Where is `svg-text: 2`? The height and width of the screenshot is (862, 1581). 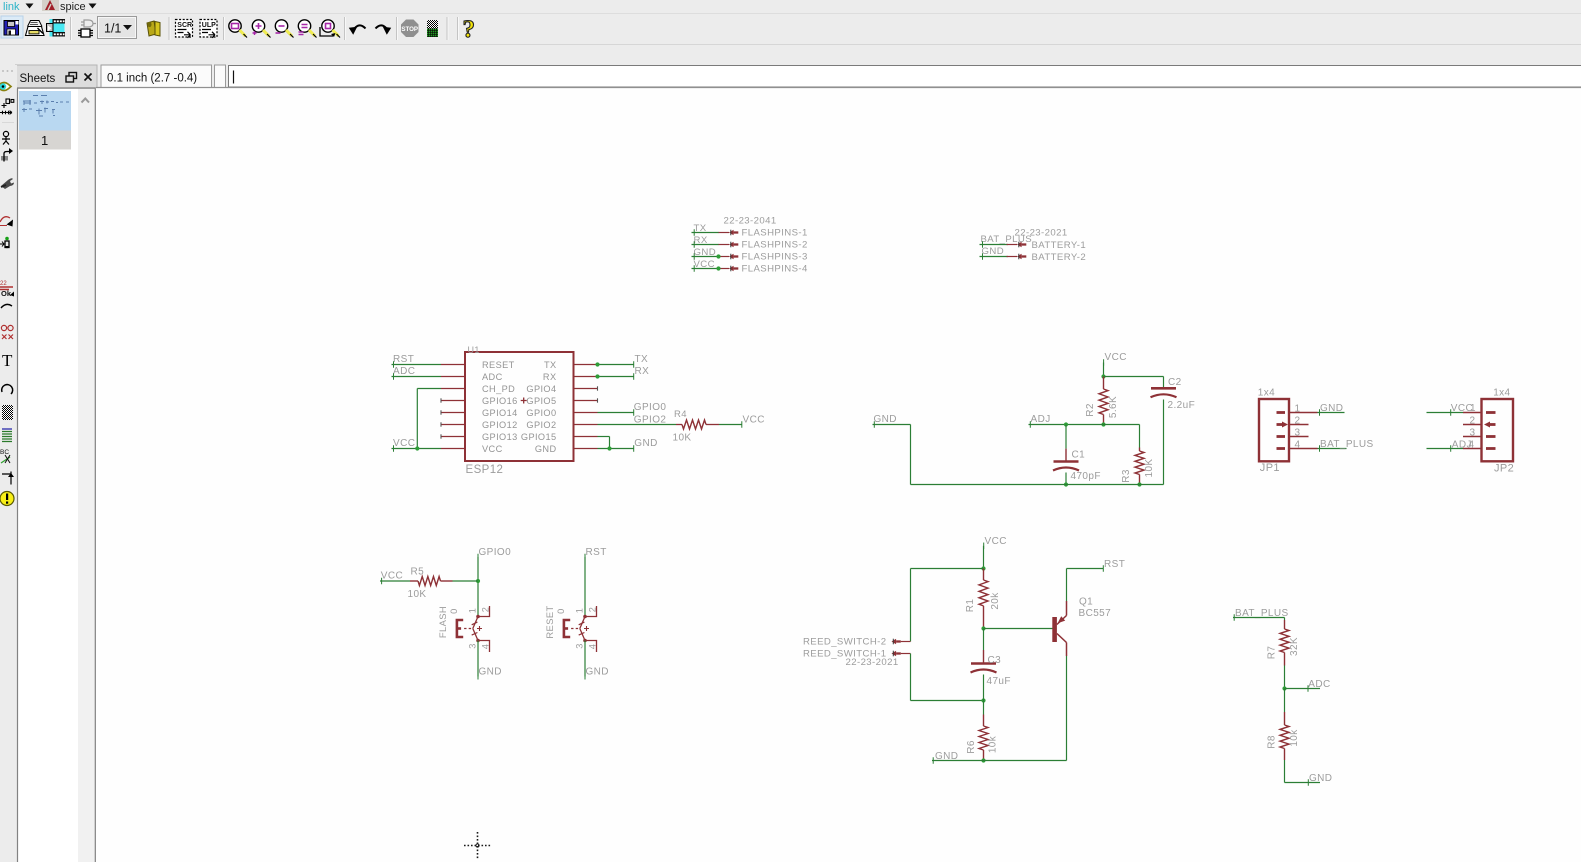
svg-text: 2 is located at coordinates (593, 610).